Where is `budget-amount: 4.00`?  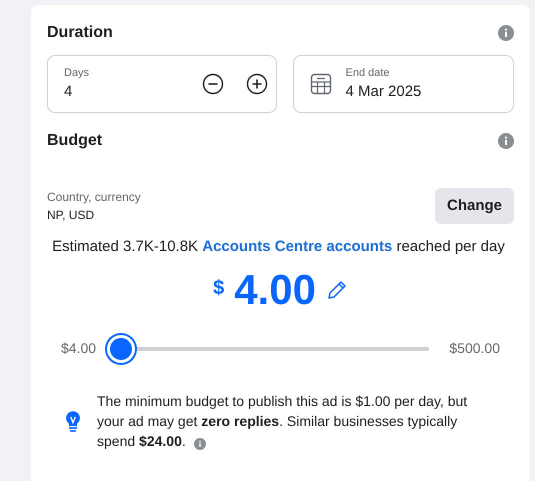 budget-amount: 4.00 is located at coordinates (275, 289).